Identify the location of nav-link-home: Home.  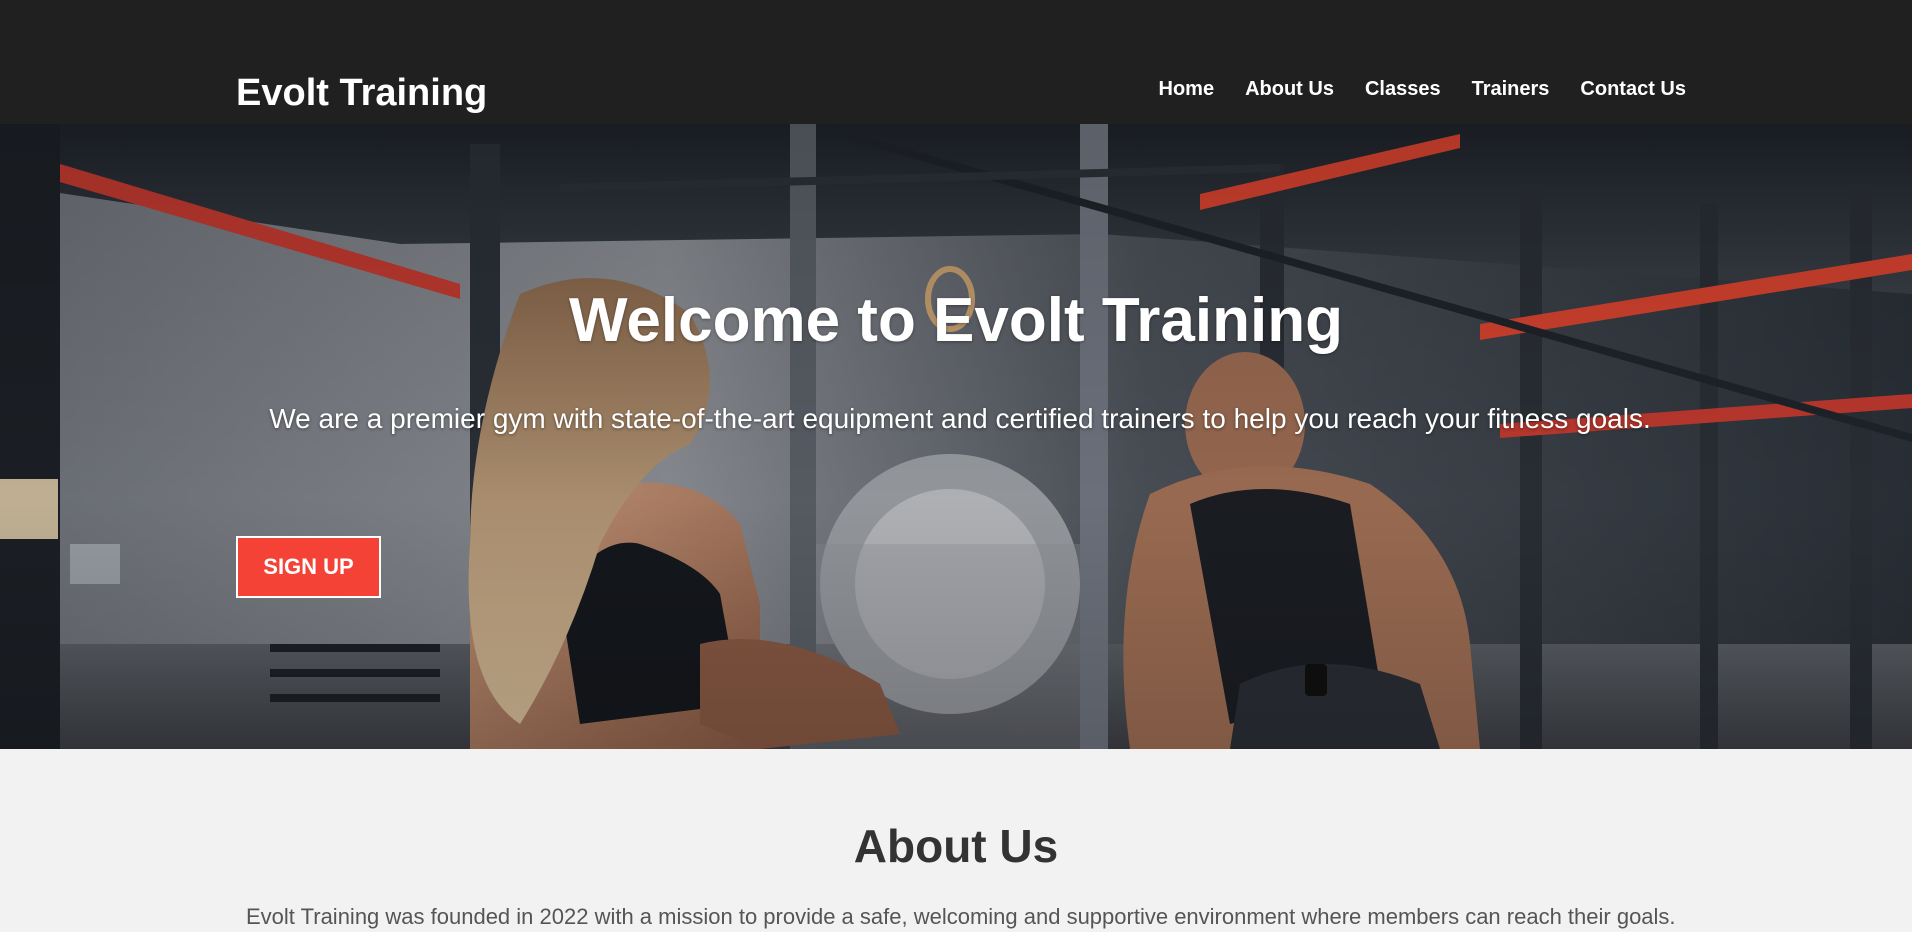
(1187, 89).